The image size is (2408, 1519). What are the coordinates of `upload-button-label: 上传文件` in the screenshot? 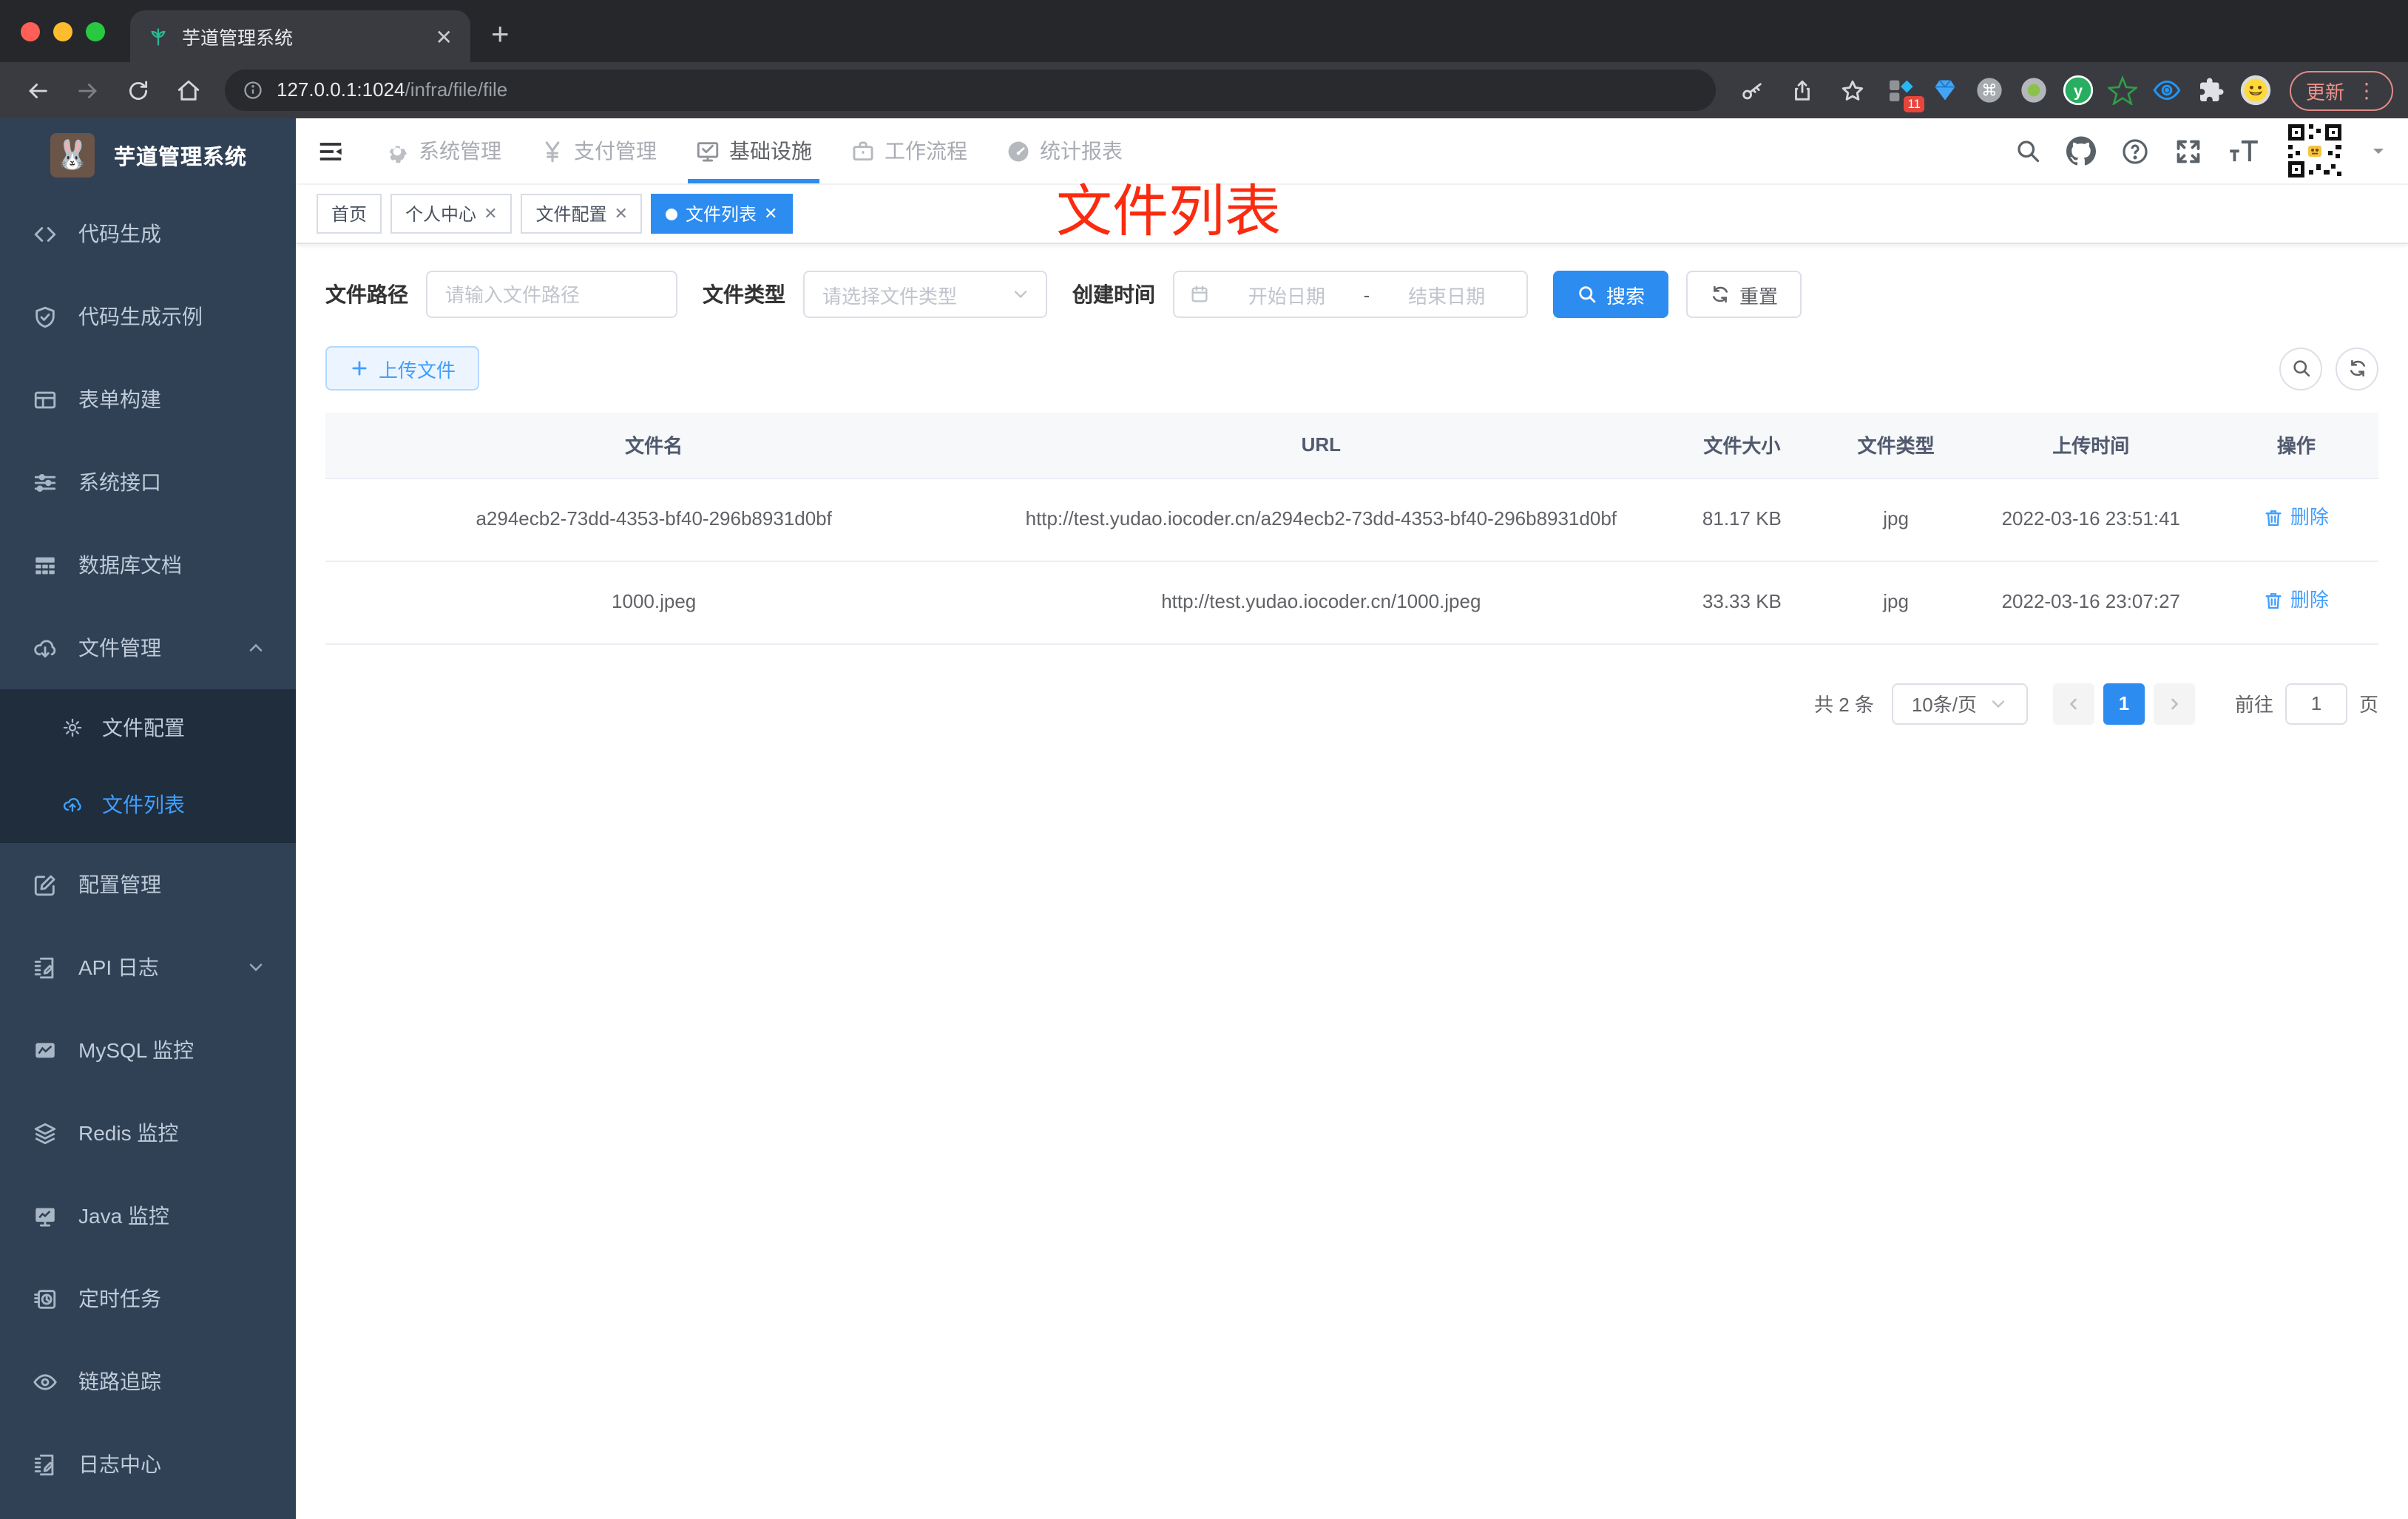 It's located at (417, 370).